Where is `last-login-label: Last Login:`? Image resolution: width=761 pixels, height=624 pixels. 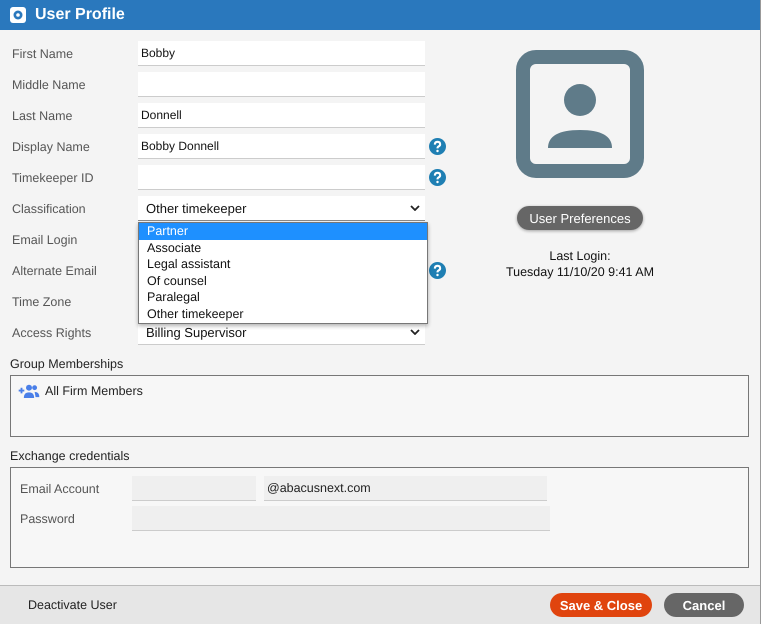 last-login-label: Last Login: is located at coordinates (580, 256).